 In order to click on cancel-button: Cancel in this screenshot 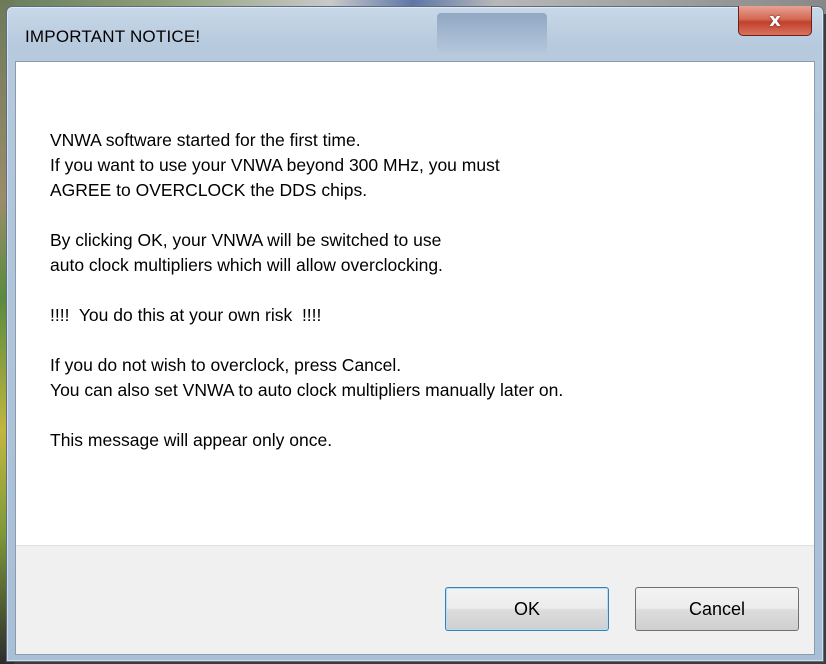, I will do `click(717, 609)`.